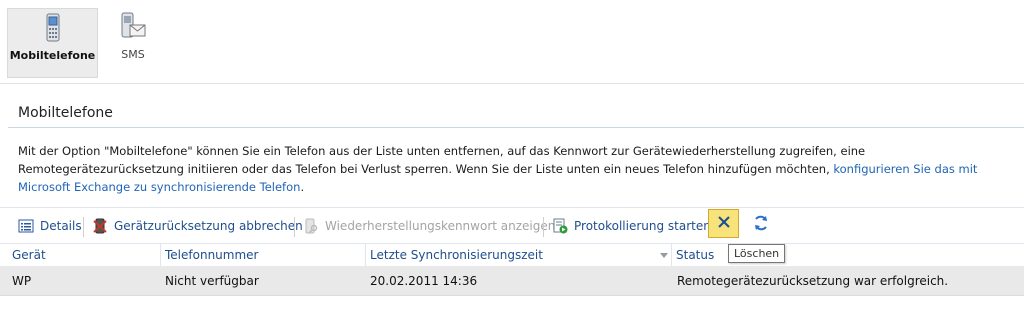  What do you see at coordinates (516, 127) in the screenshot?
I see `title-divider` at bounding box center [516, 127].